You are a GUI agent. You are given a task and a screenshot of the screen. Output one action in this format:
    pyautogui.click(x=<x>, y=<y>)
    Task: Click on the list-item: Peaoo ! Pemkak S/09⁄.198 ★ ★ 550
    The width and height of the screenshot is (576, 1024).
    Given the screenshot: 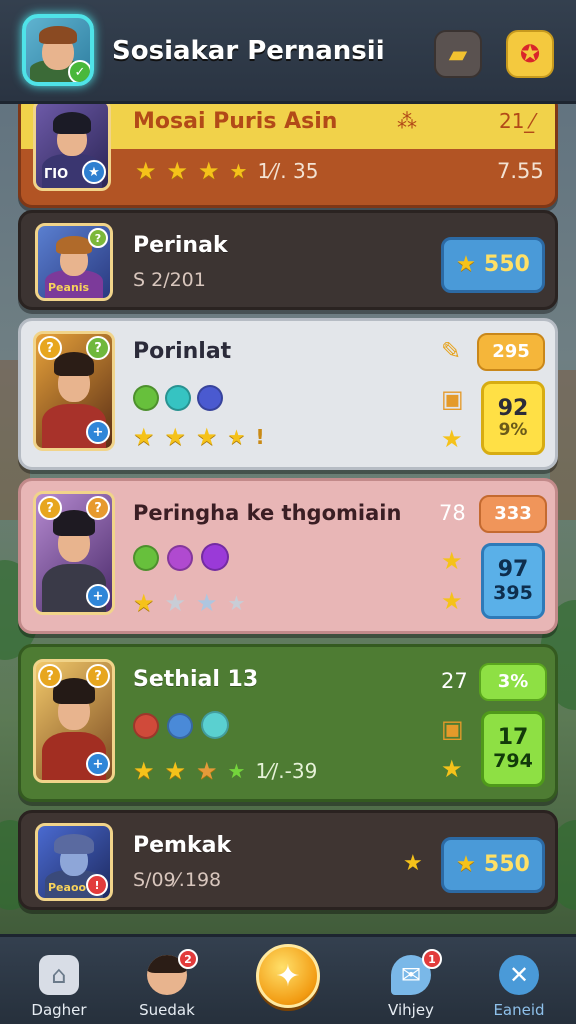 What is the action you would take?
    pyautogui.click(x=288, y=860)
    